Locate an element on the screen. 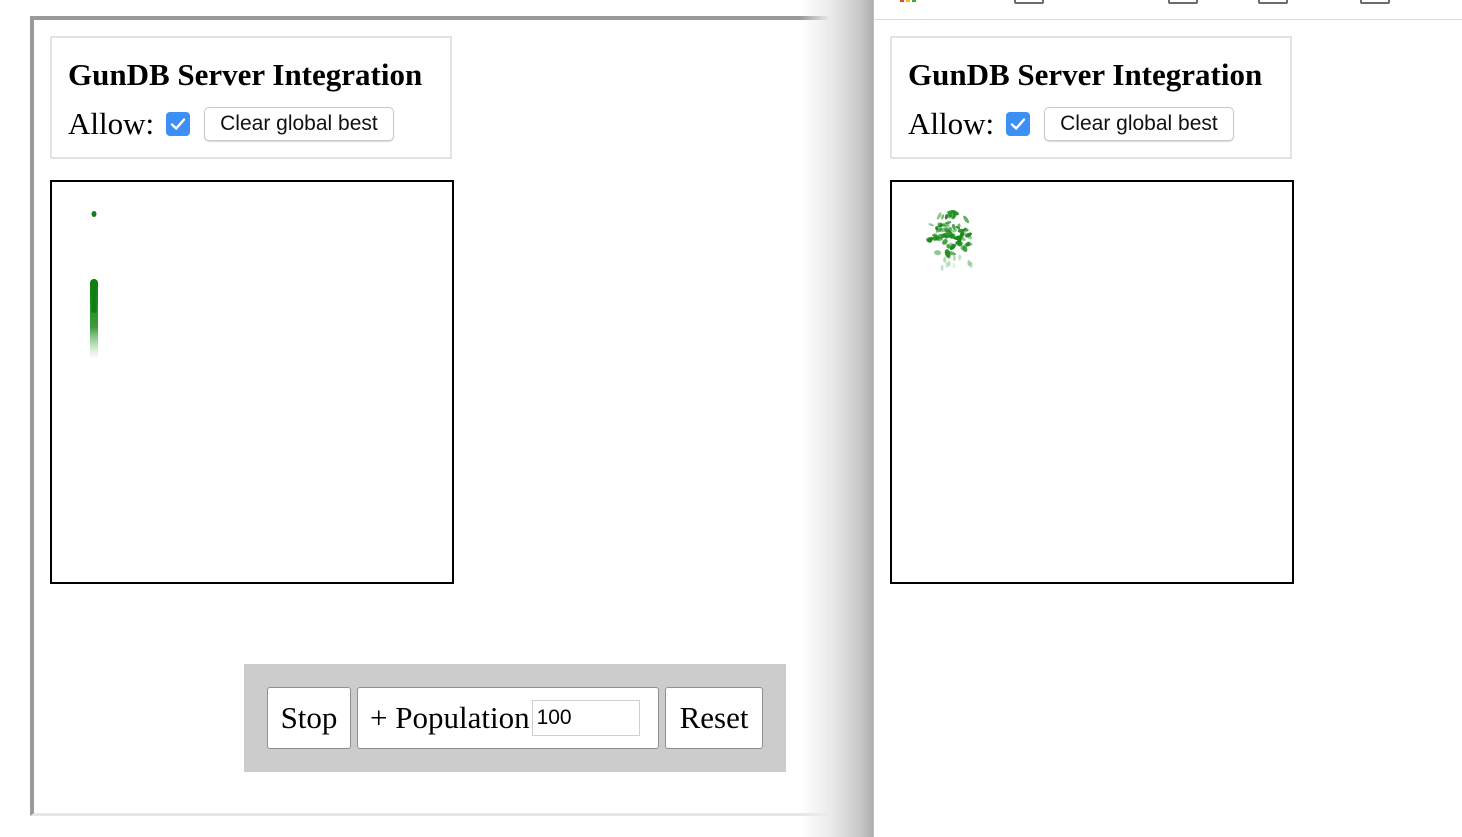  population-input: 100 is located at coordinates (585, 718).